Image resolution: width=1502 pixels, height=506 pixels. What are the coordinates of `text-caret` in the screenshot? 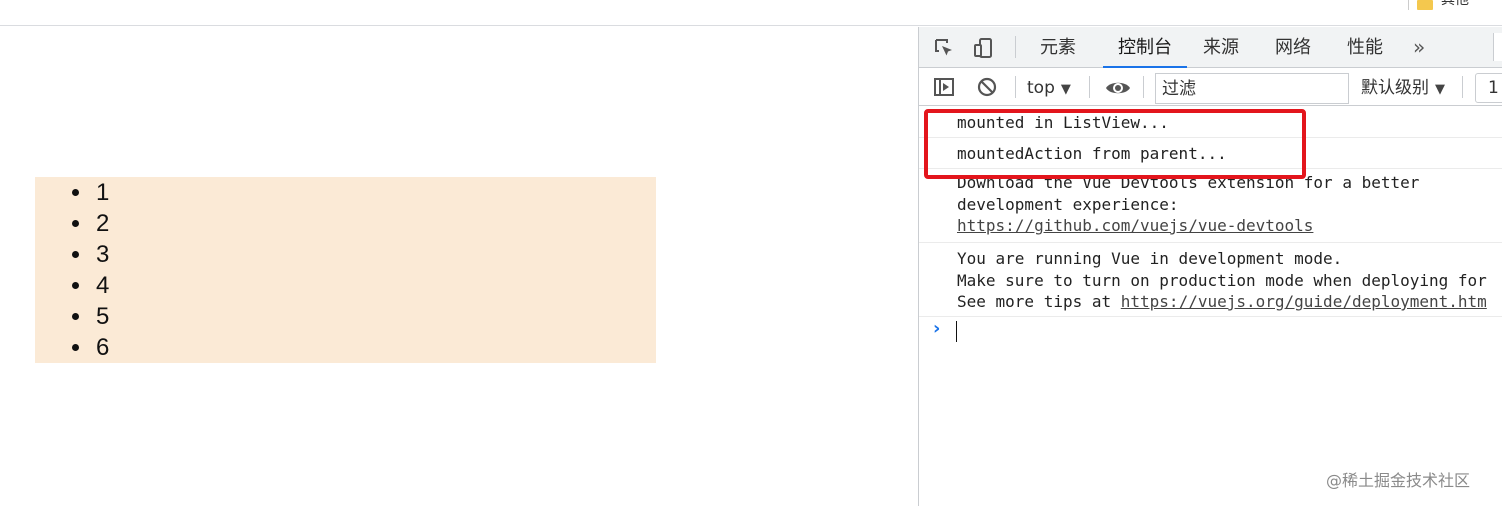 It's located at (956, 331).